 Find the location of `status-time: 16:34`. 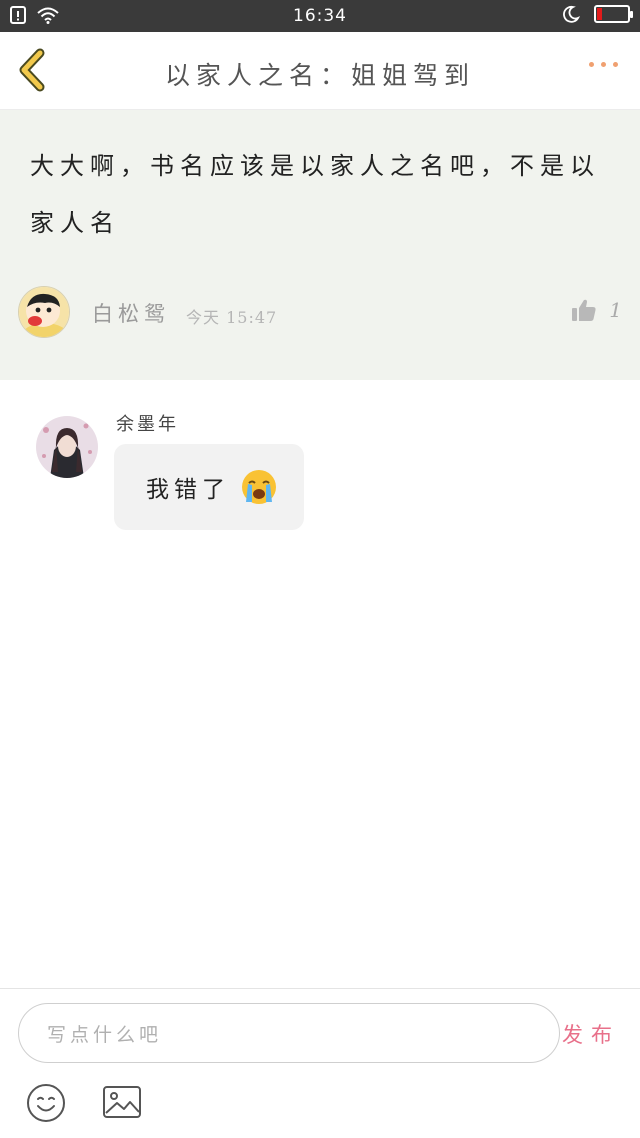

status-time: 16:34 is located at coordinates (320, 16).